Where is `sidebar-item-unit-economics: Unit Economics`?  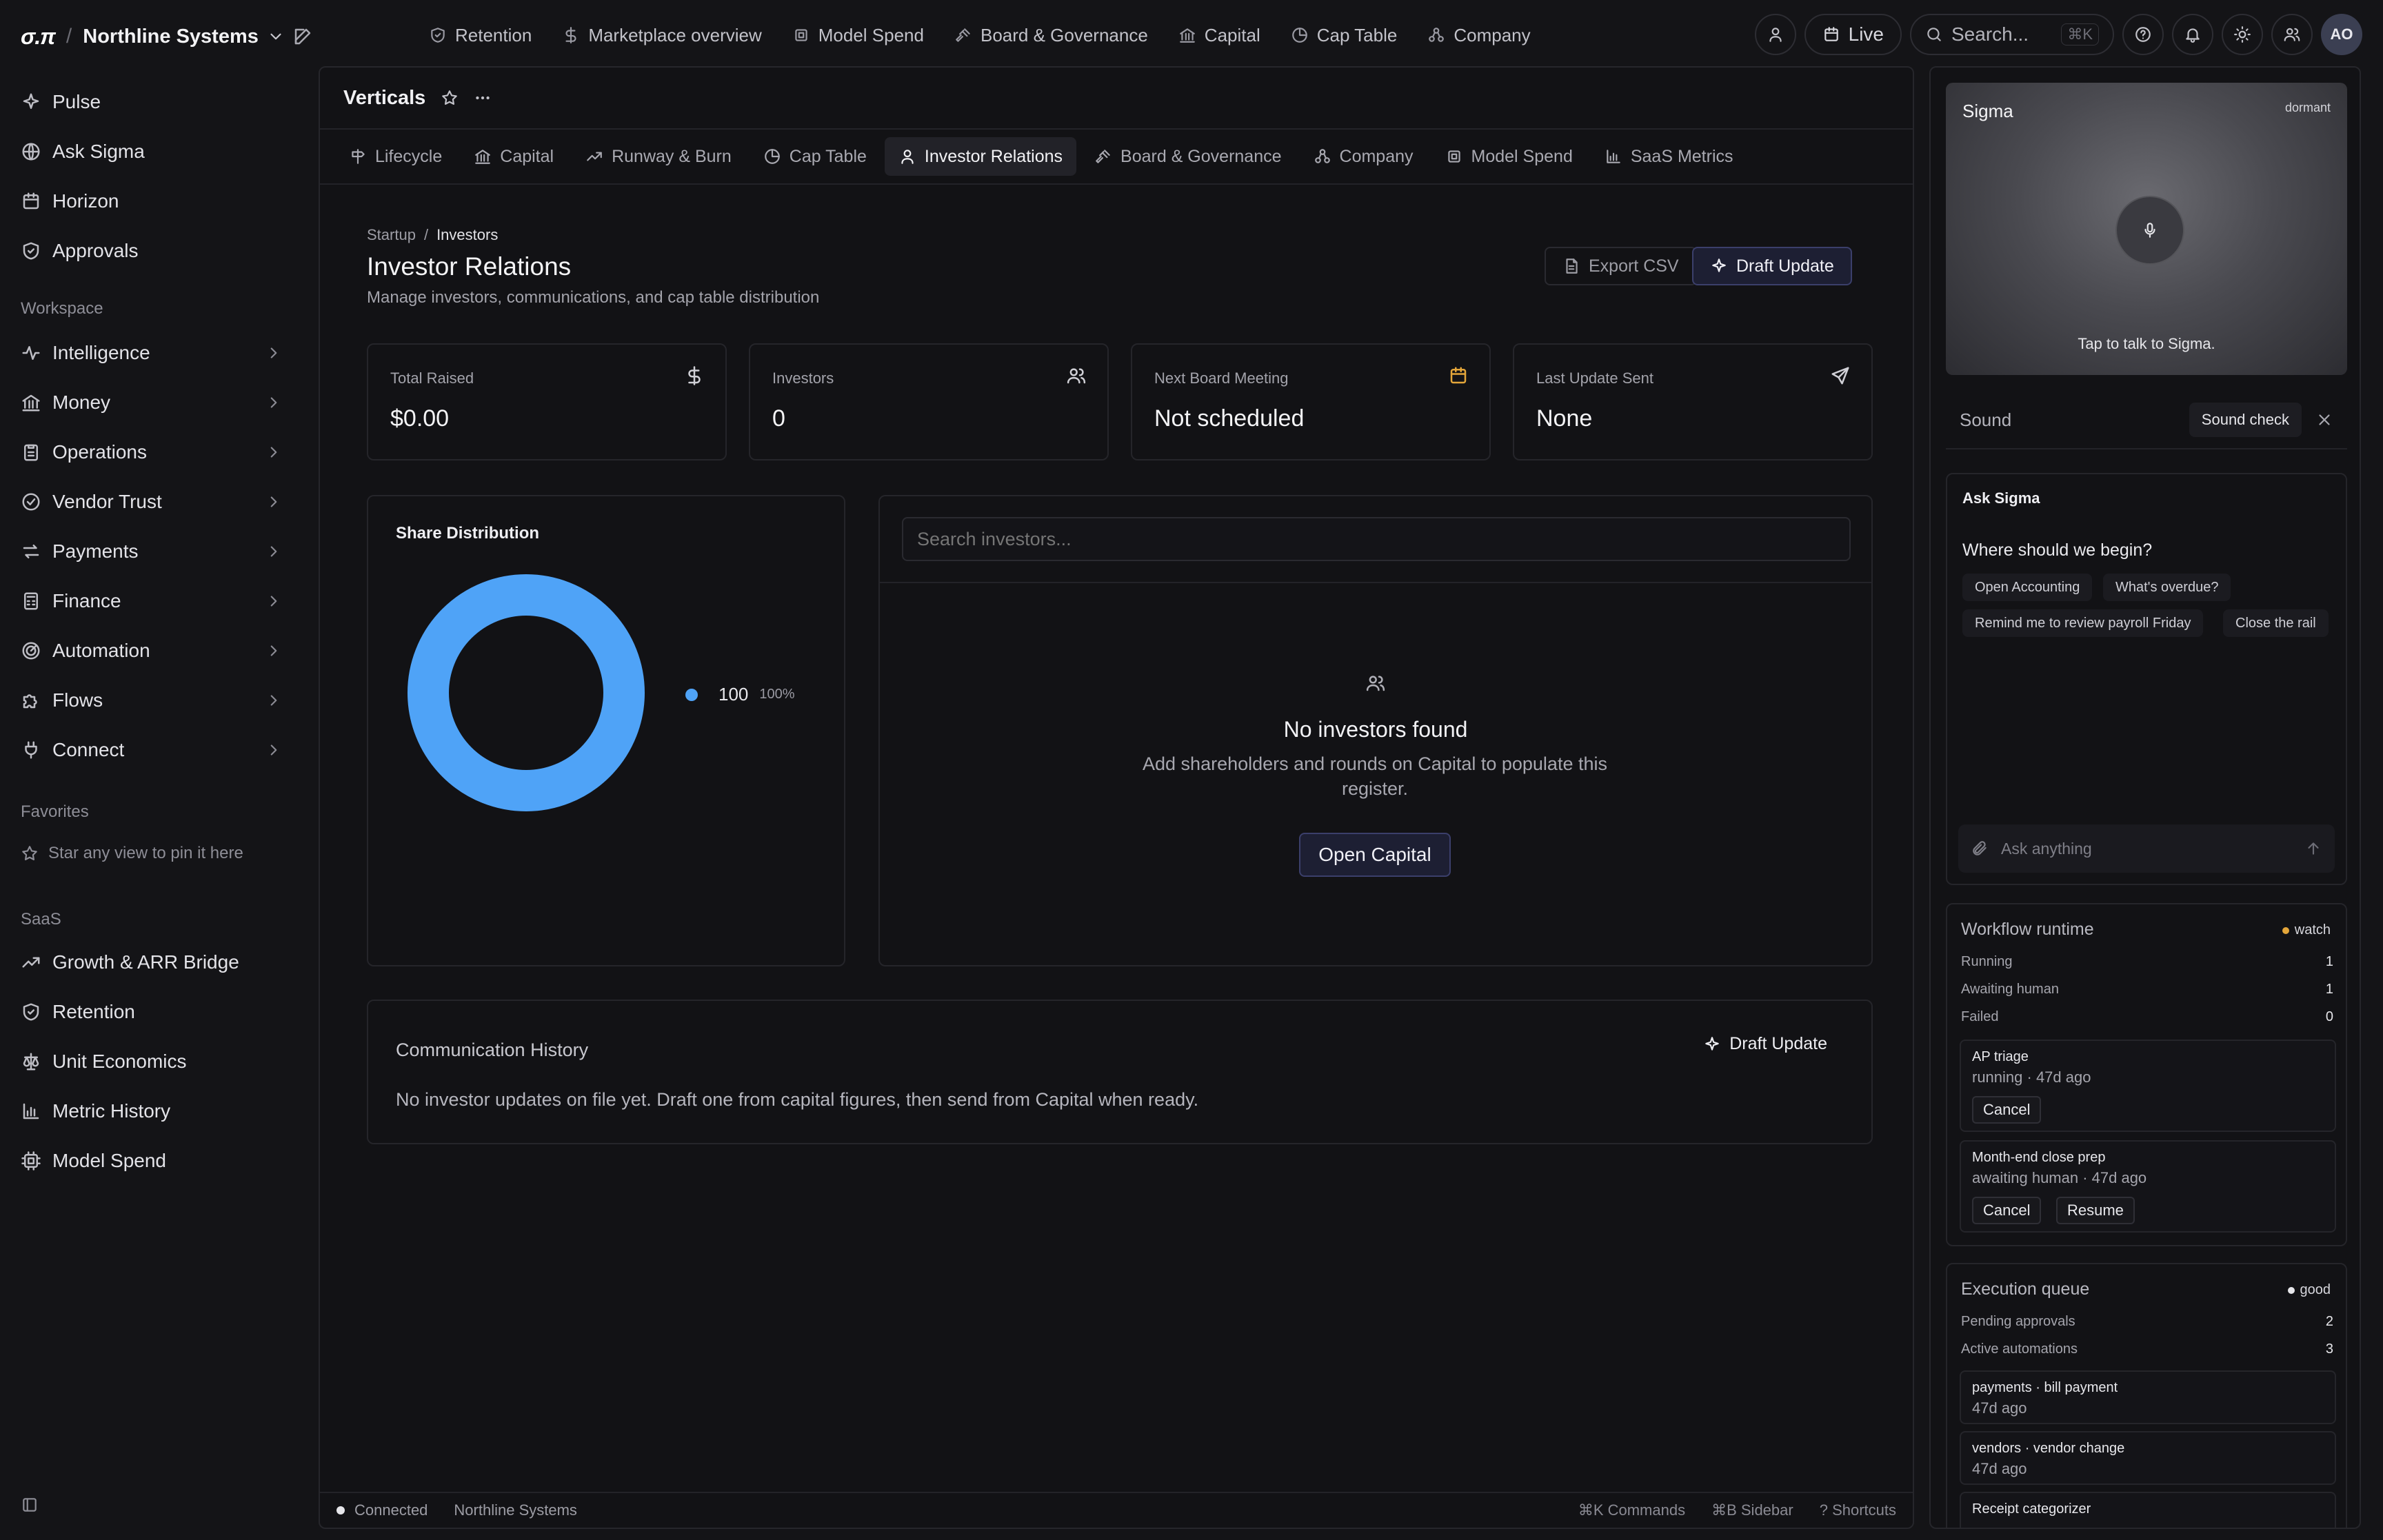
sidebar-item-unit-economics: Unit Economics is located at coordinates (152, 1062).